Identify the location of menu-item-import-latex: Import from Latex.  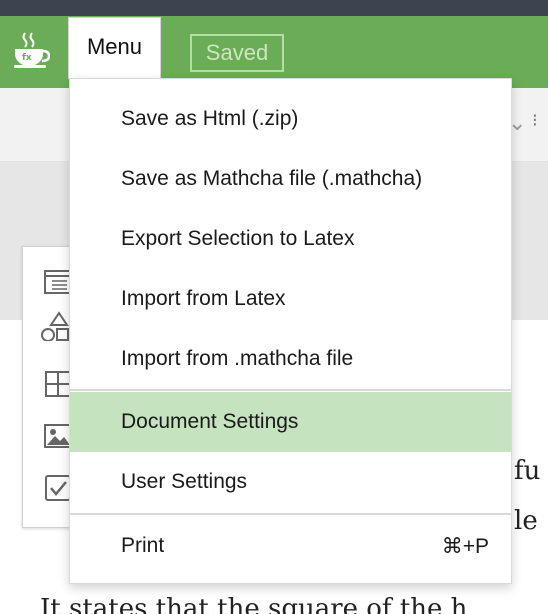
(290, 299).